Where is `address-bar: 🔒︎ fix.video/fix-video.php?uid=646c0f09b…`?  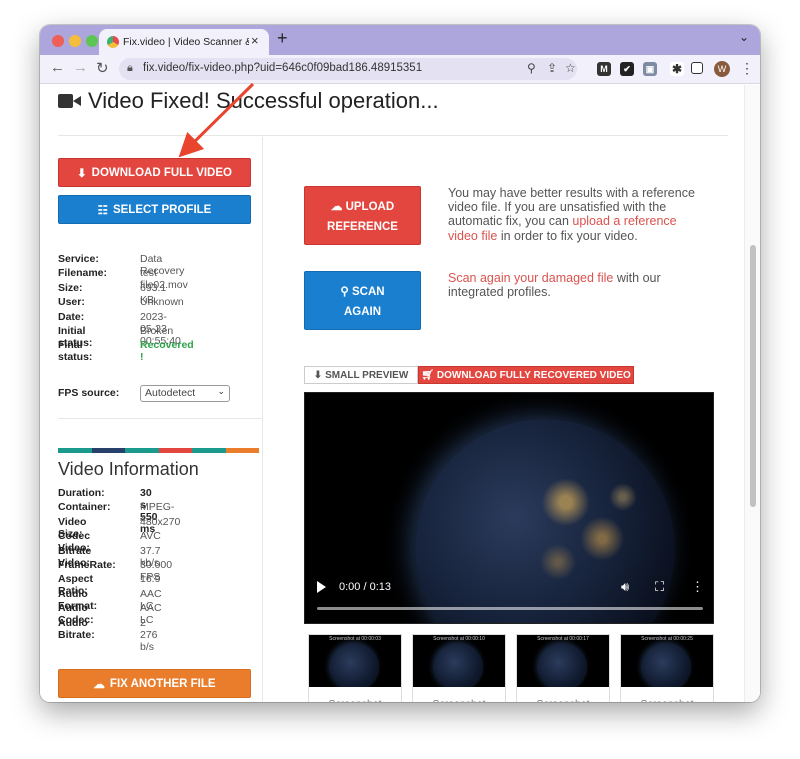
address-bar: 🔒︎ fix.video/fix-video.php?uid=646c0f09b… is located at coordinates (348, 69).